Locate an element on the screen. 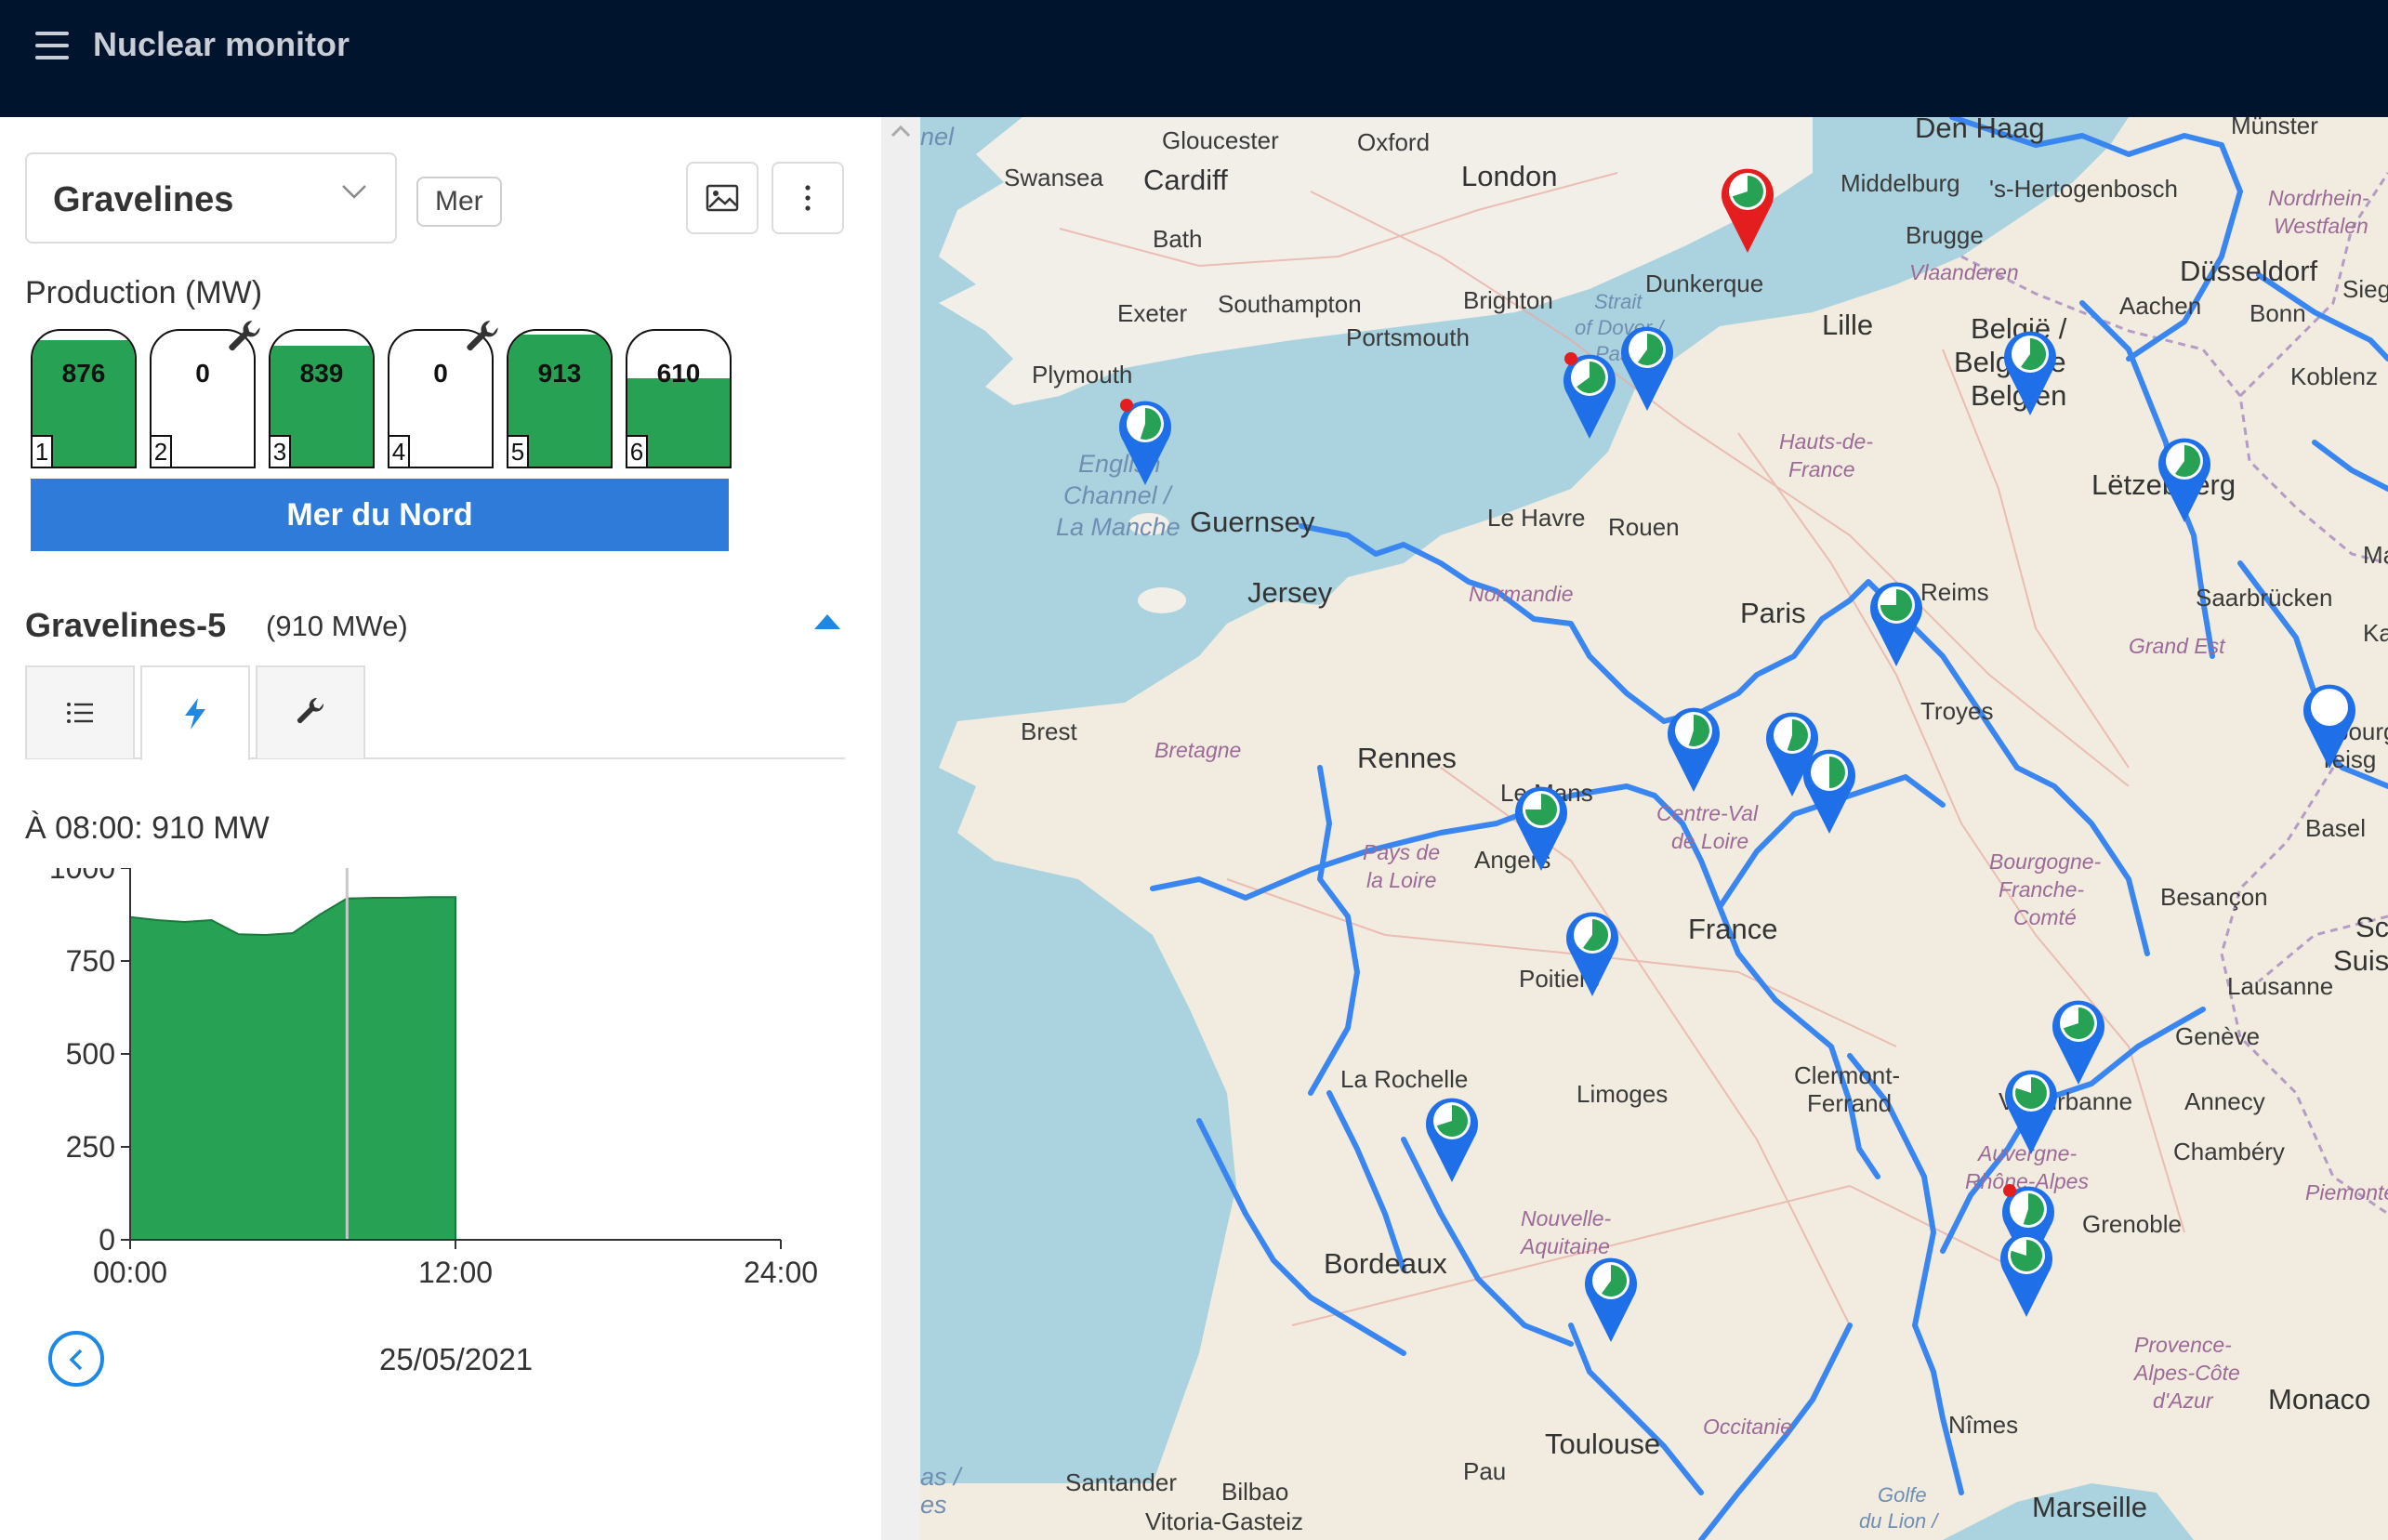 The image size is (2388, 1540). x-tick-label: 12:00 is located at coordinates (455, 1272).